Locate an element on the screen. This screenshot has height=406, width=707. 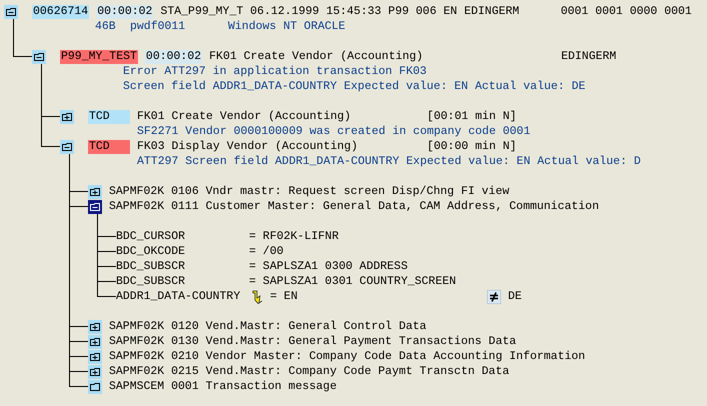
field-name: BDC_CURSOR is located at coordinates (151, 236).